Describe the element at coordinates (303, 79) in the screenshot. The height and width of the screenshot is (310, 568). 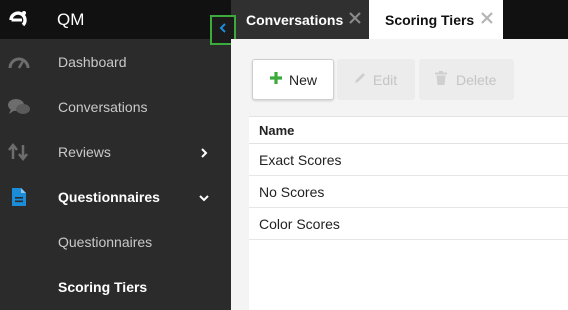
I see `new-button-label: New` at that location.